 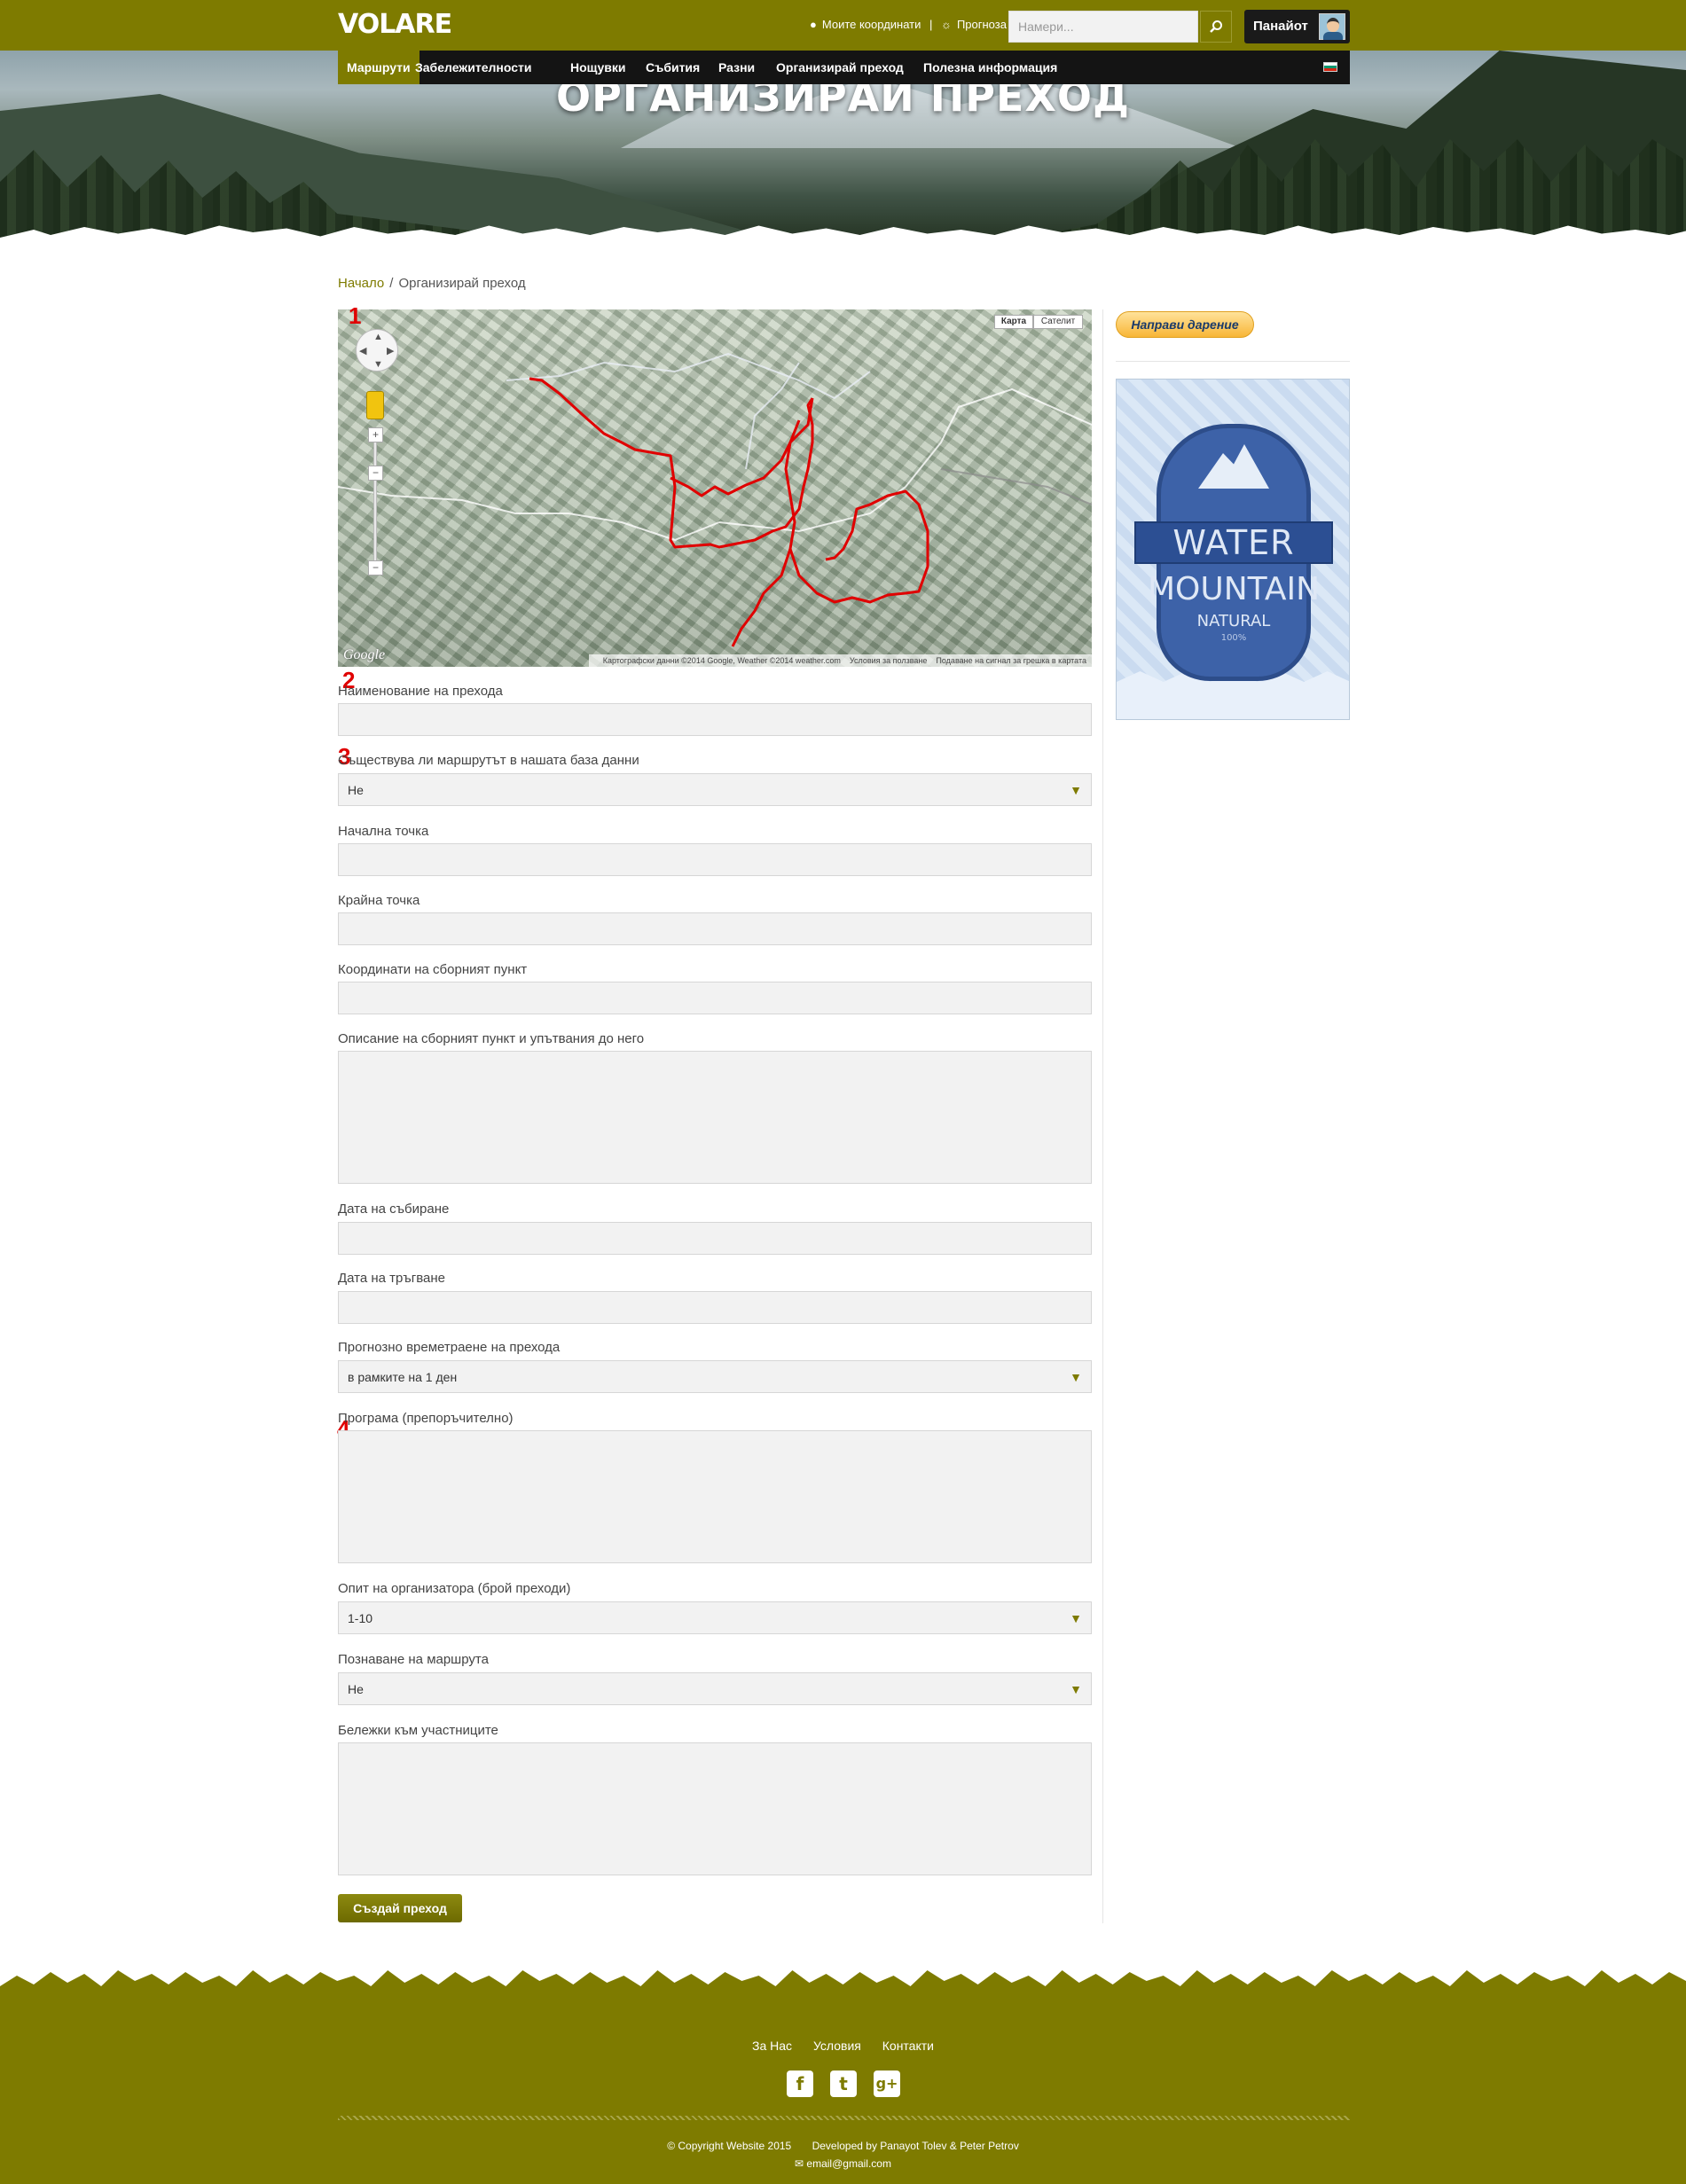 What do you see at coordinates (843, 2083) in the screenshot?
I see `twitter-icon: t` at bounding box center [843, 2083].